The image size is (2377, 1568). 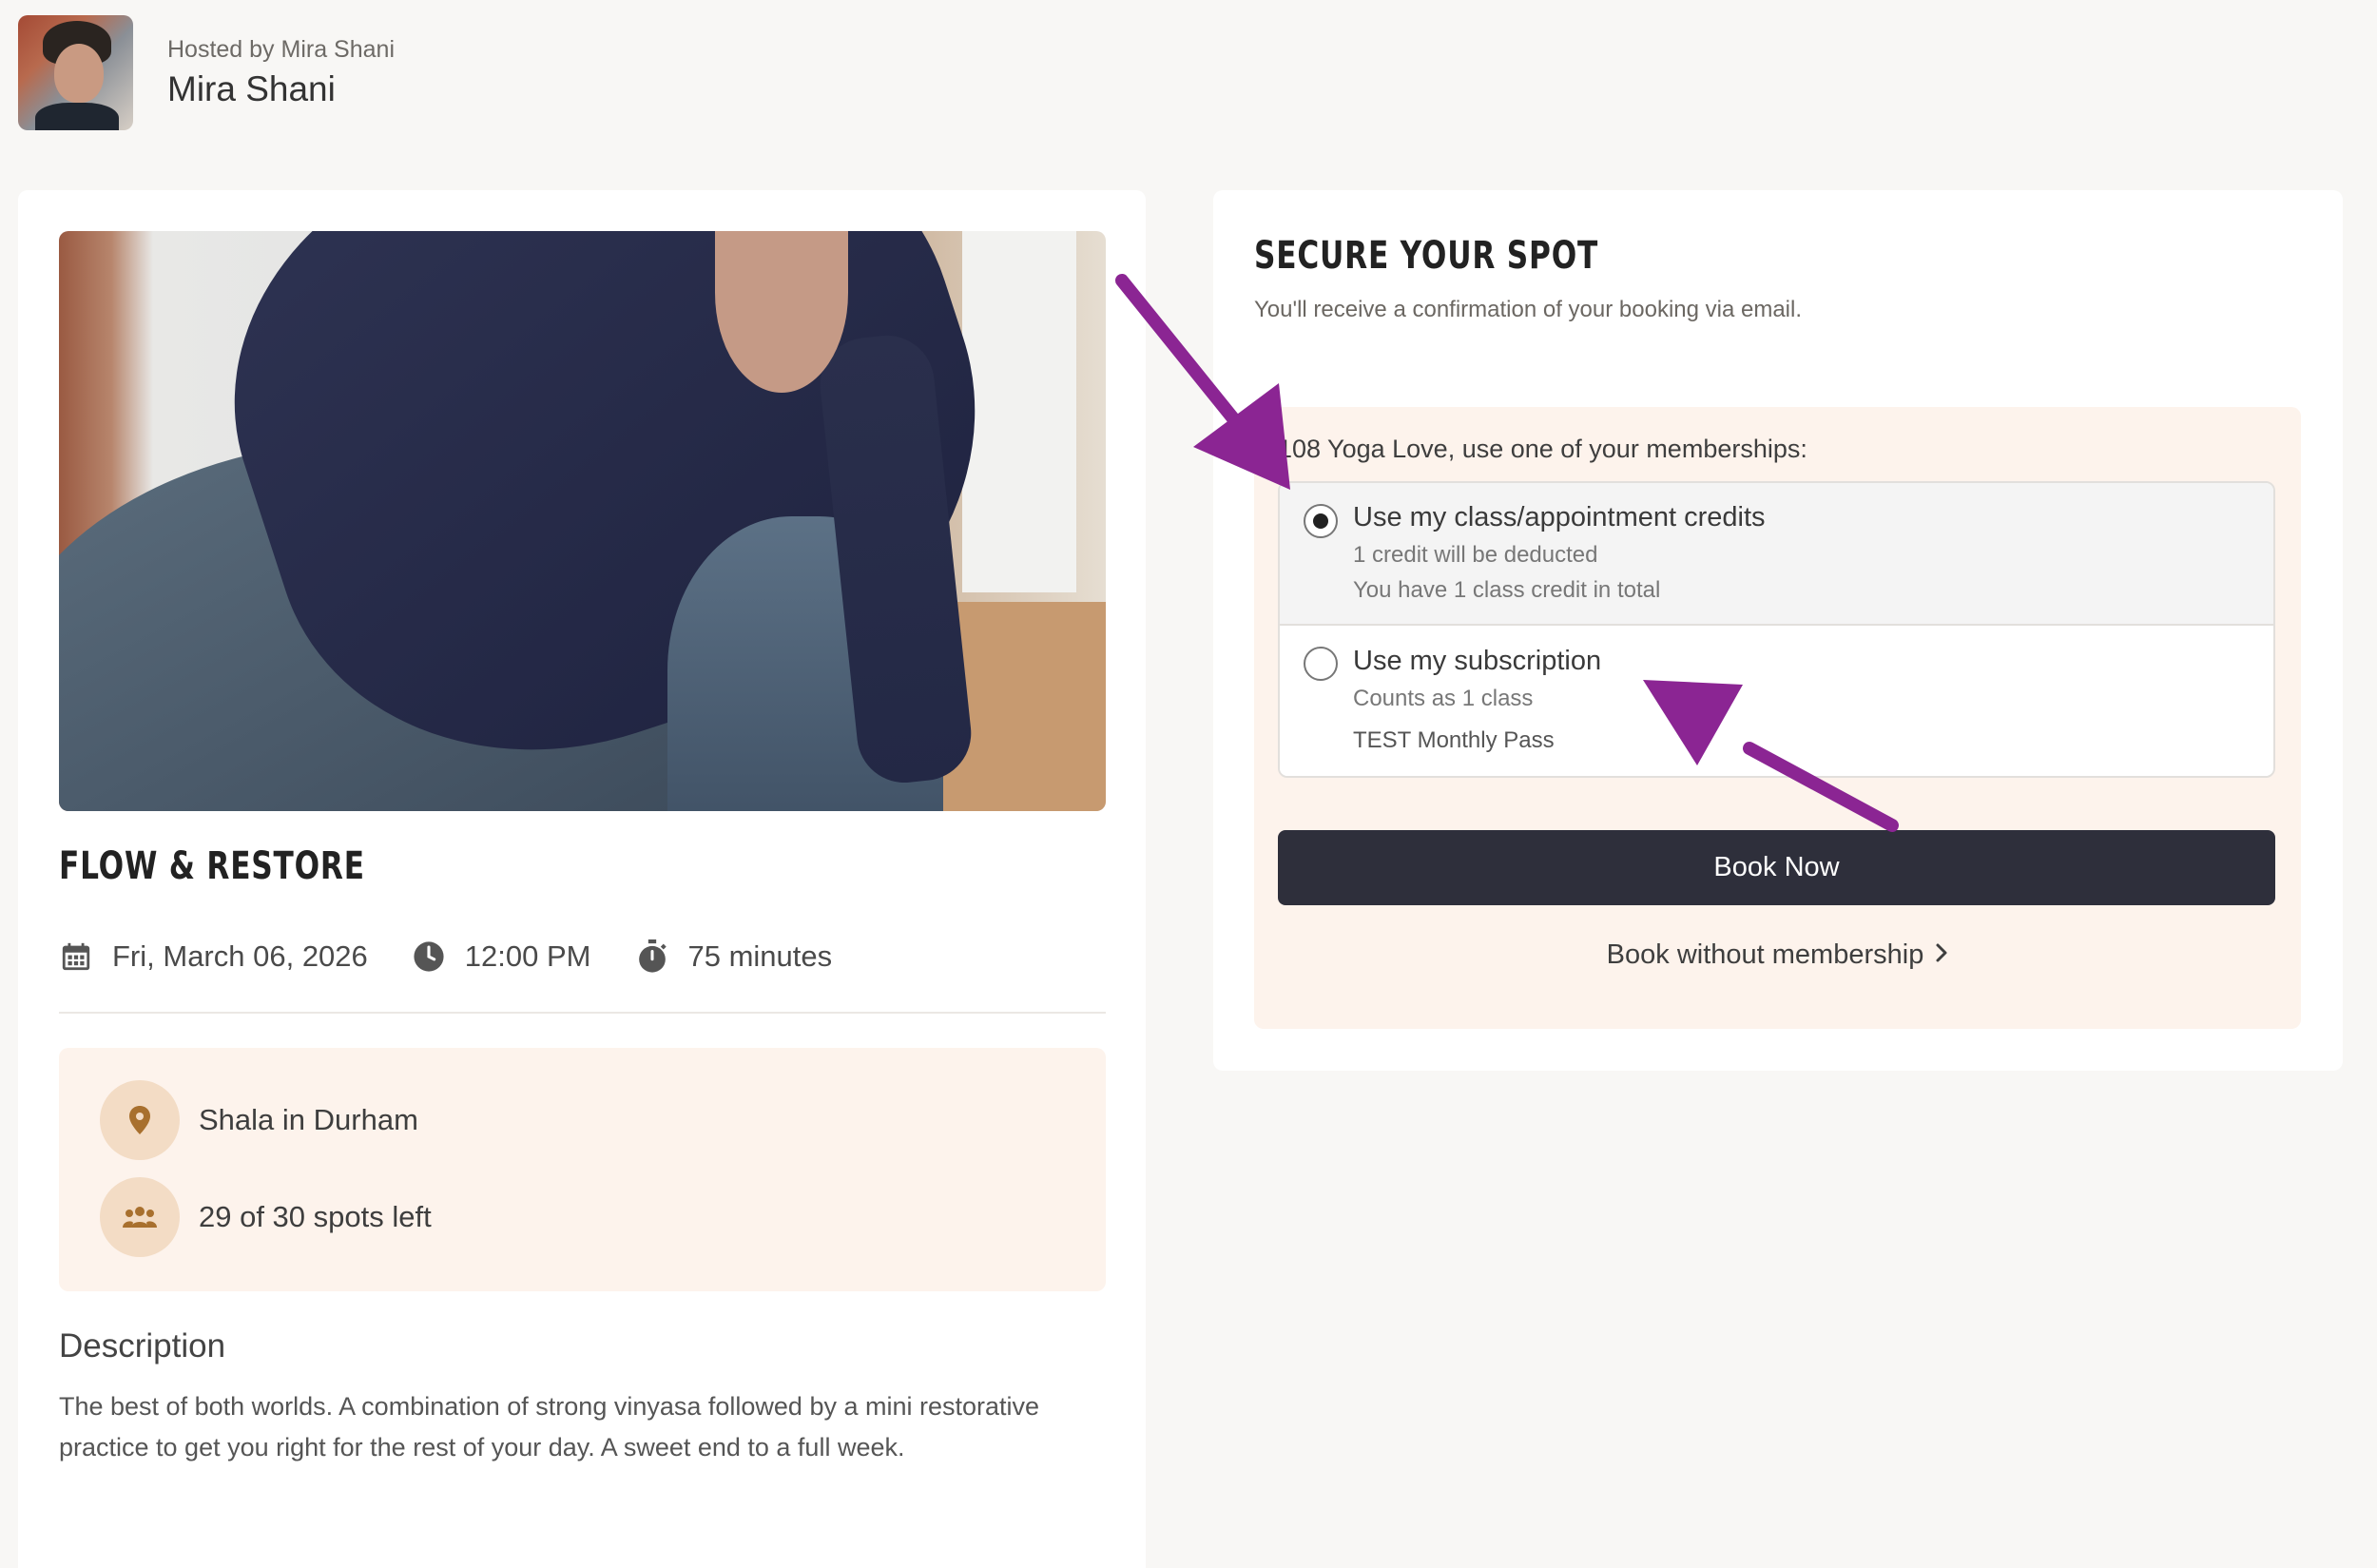 I want to click on clock-icon, so click(x=429, y=956).